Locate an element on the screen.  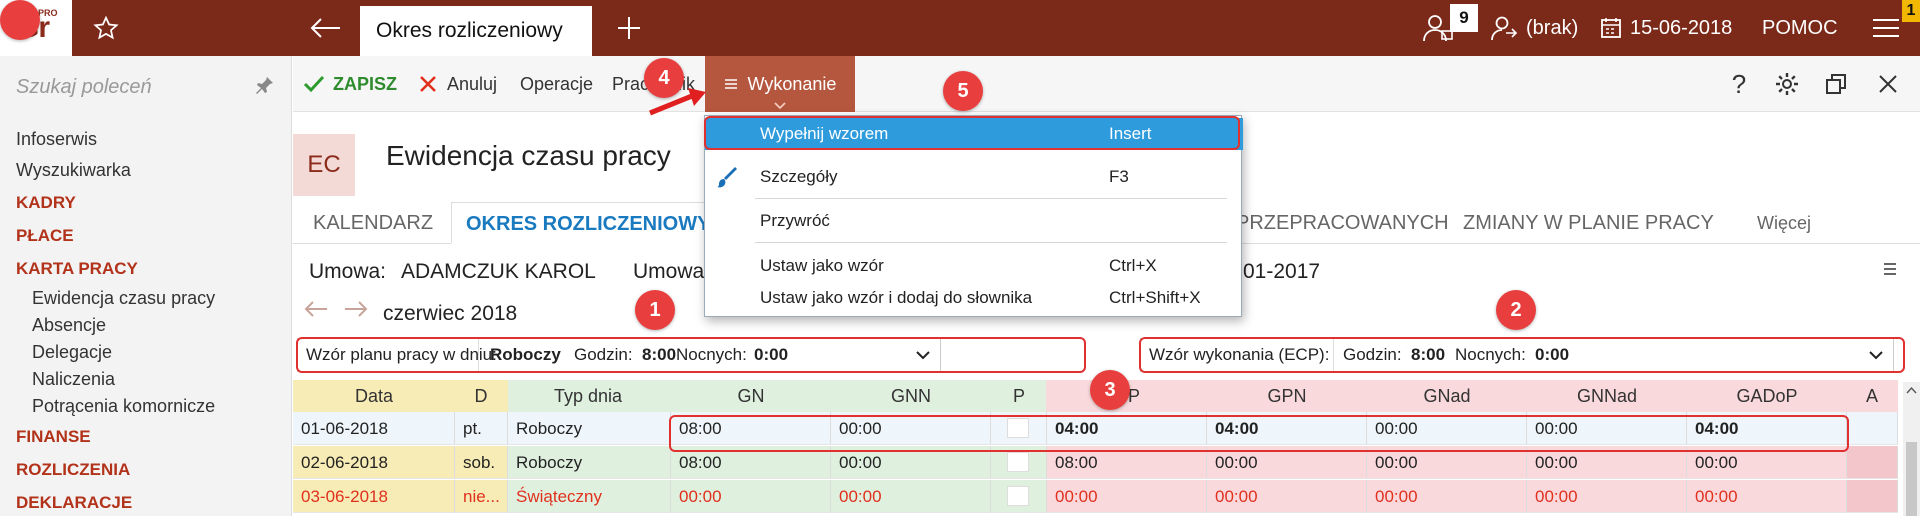
user-menu: (brak) is located at coordinates (1534, 28).